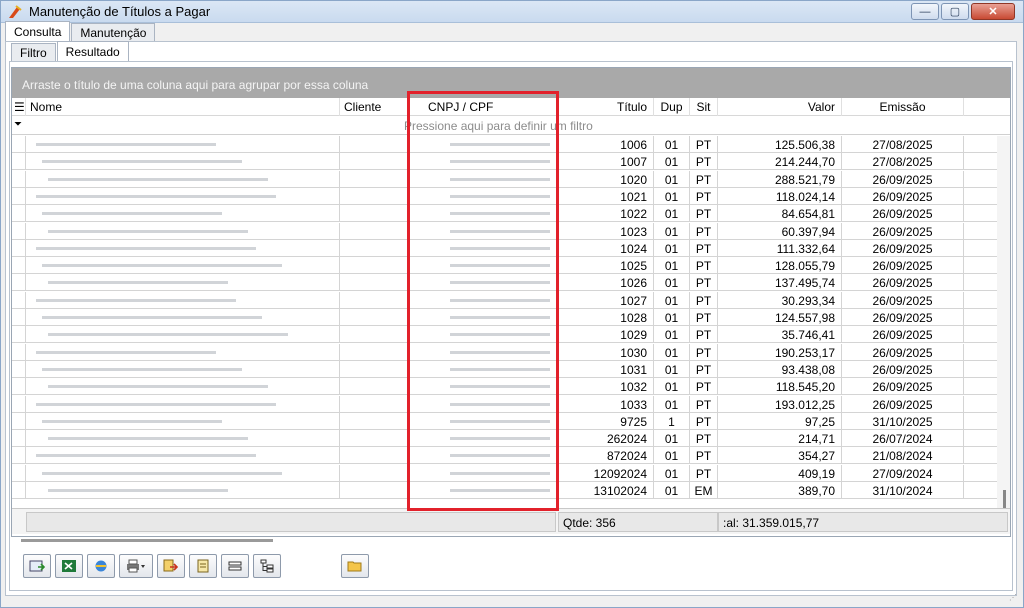 This screenshot has width=1024, height=608. I want to click on cell-titulo: 1026, so click(606, 283).